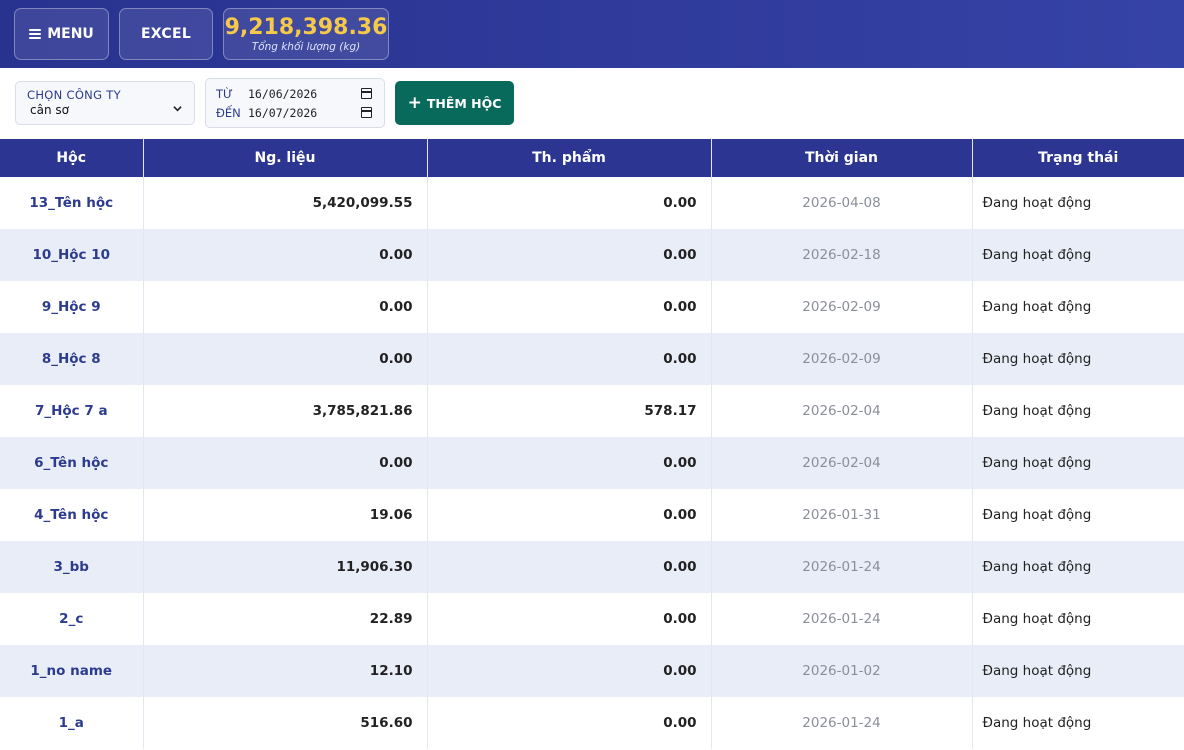 The image size is (1184, 750). Describe the element at coordinates (228, 113) in the screenshot. I see `to-date-label: ĐẾN` at that location.